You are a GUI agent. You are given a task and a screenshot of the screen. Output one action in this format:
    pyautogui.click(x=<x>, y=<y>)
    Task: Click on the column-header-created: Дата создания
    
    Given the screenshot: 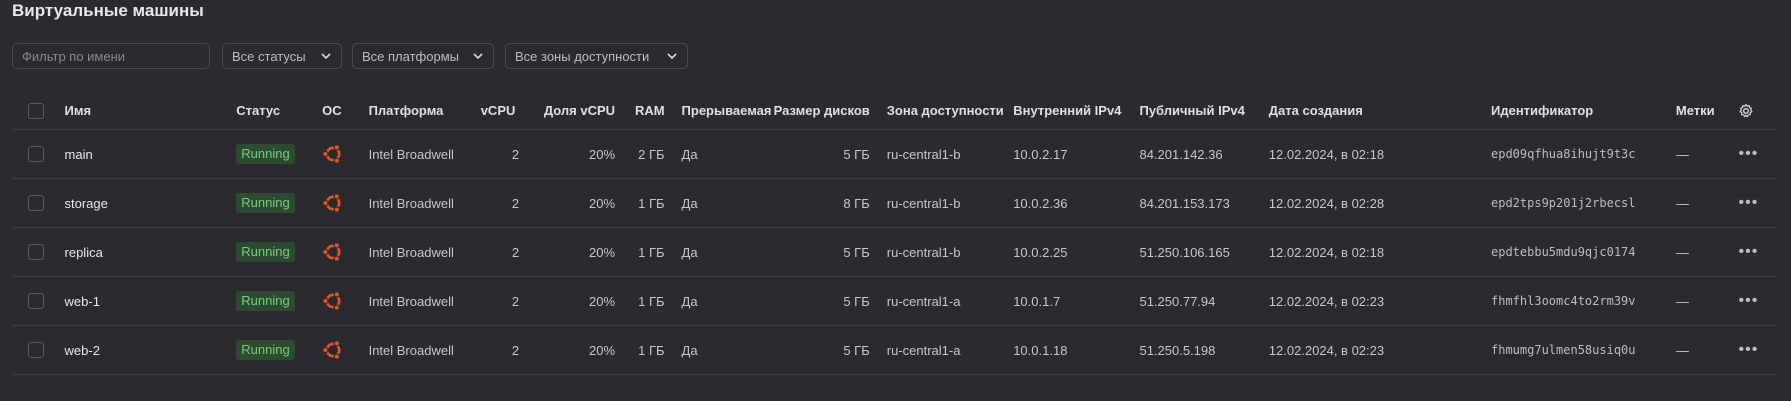 What is the action you would take?
    pyautogui.click(x=1379, y=111)
    